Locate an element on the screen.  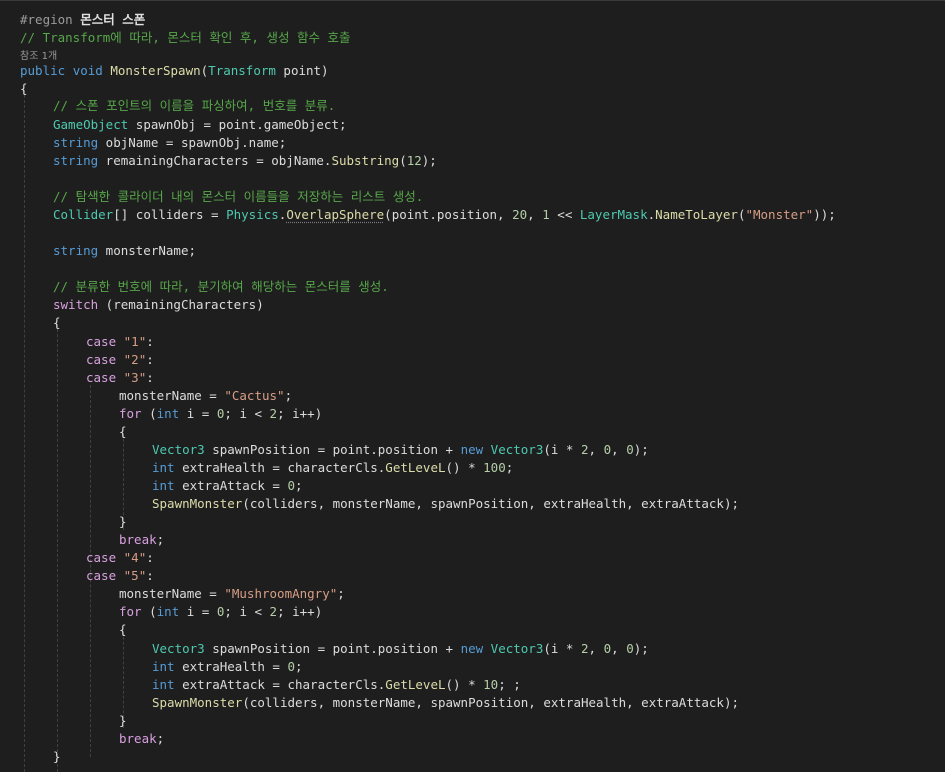
code-line: string monsterName; is located at coordinates (108, 251).